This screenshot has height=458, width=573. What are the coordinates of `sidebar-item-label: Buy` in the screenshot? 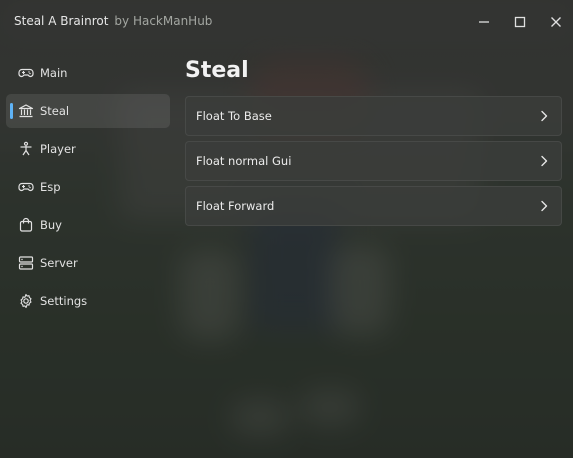 It's located at (51, 225).